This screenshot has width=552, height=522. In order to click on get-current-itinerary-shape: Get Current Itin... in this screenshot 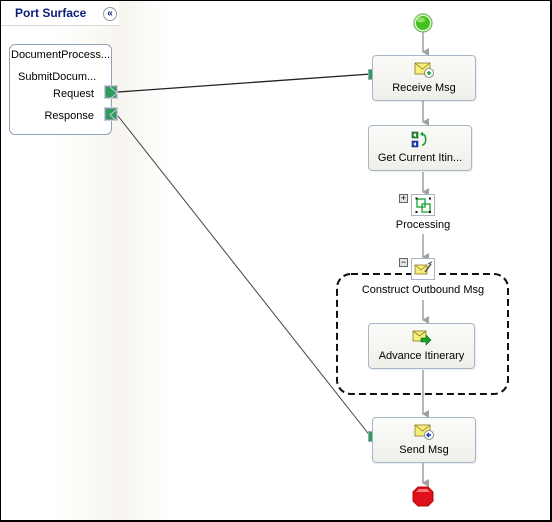, I will do `click(420, 148)`.